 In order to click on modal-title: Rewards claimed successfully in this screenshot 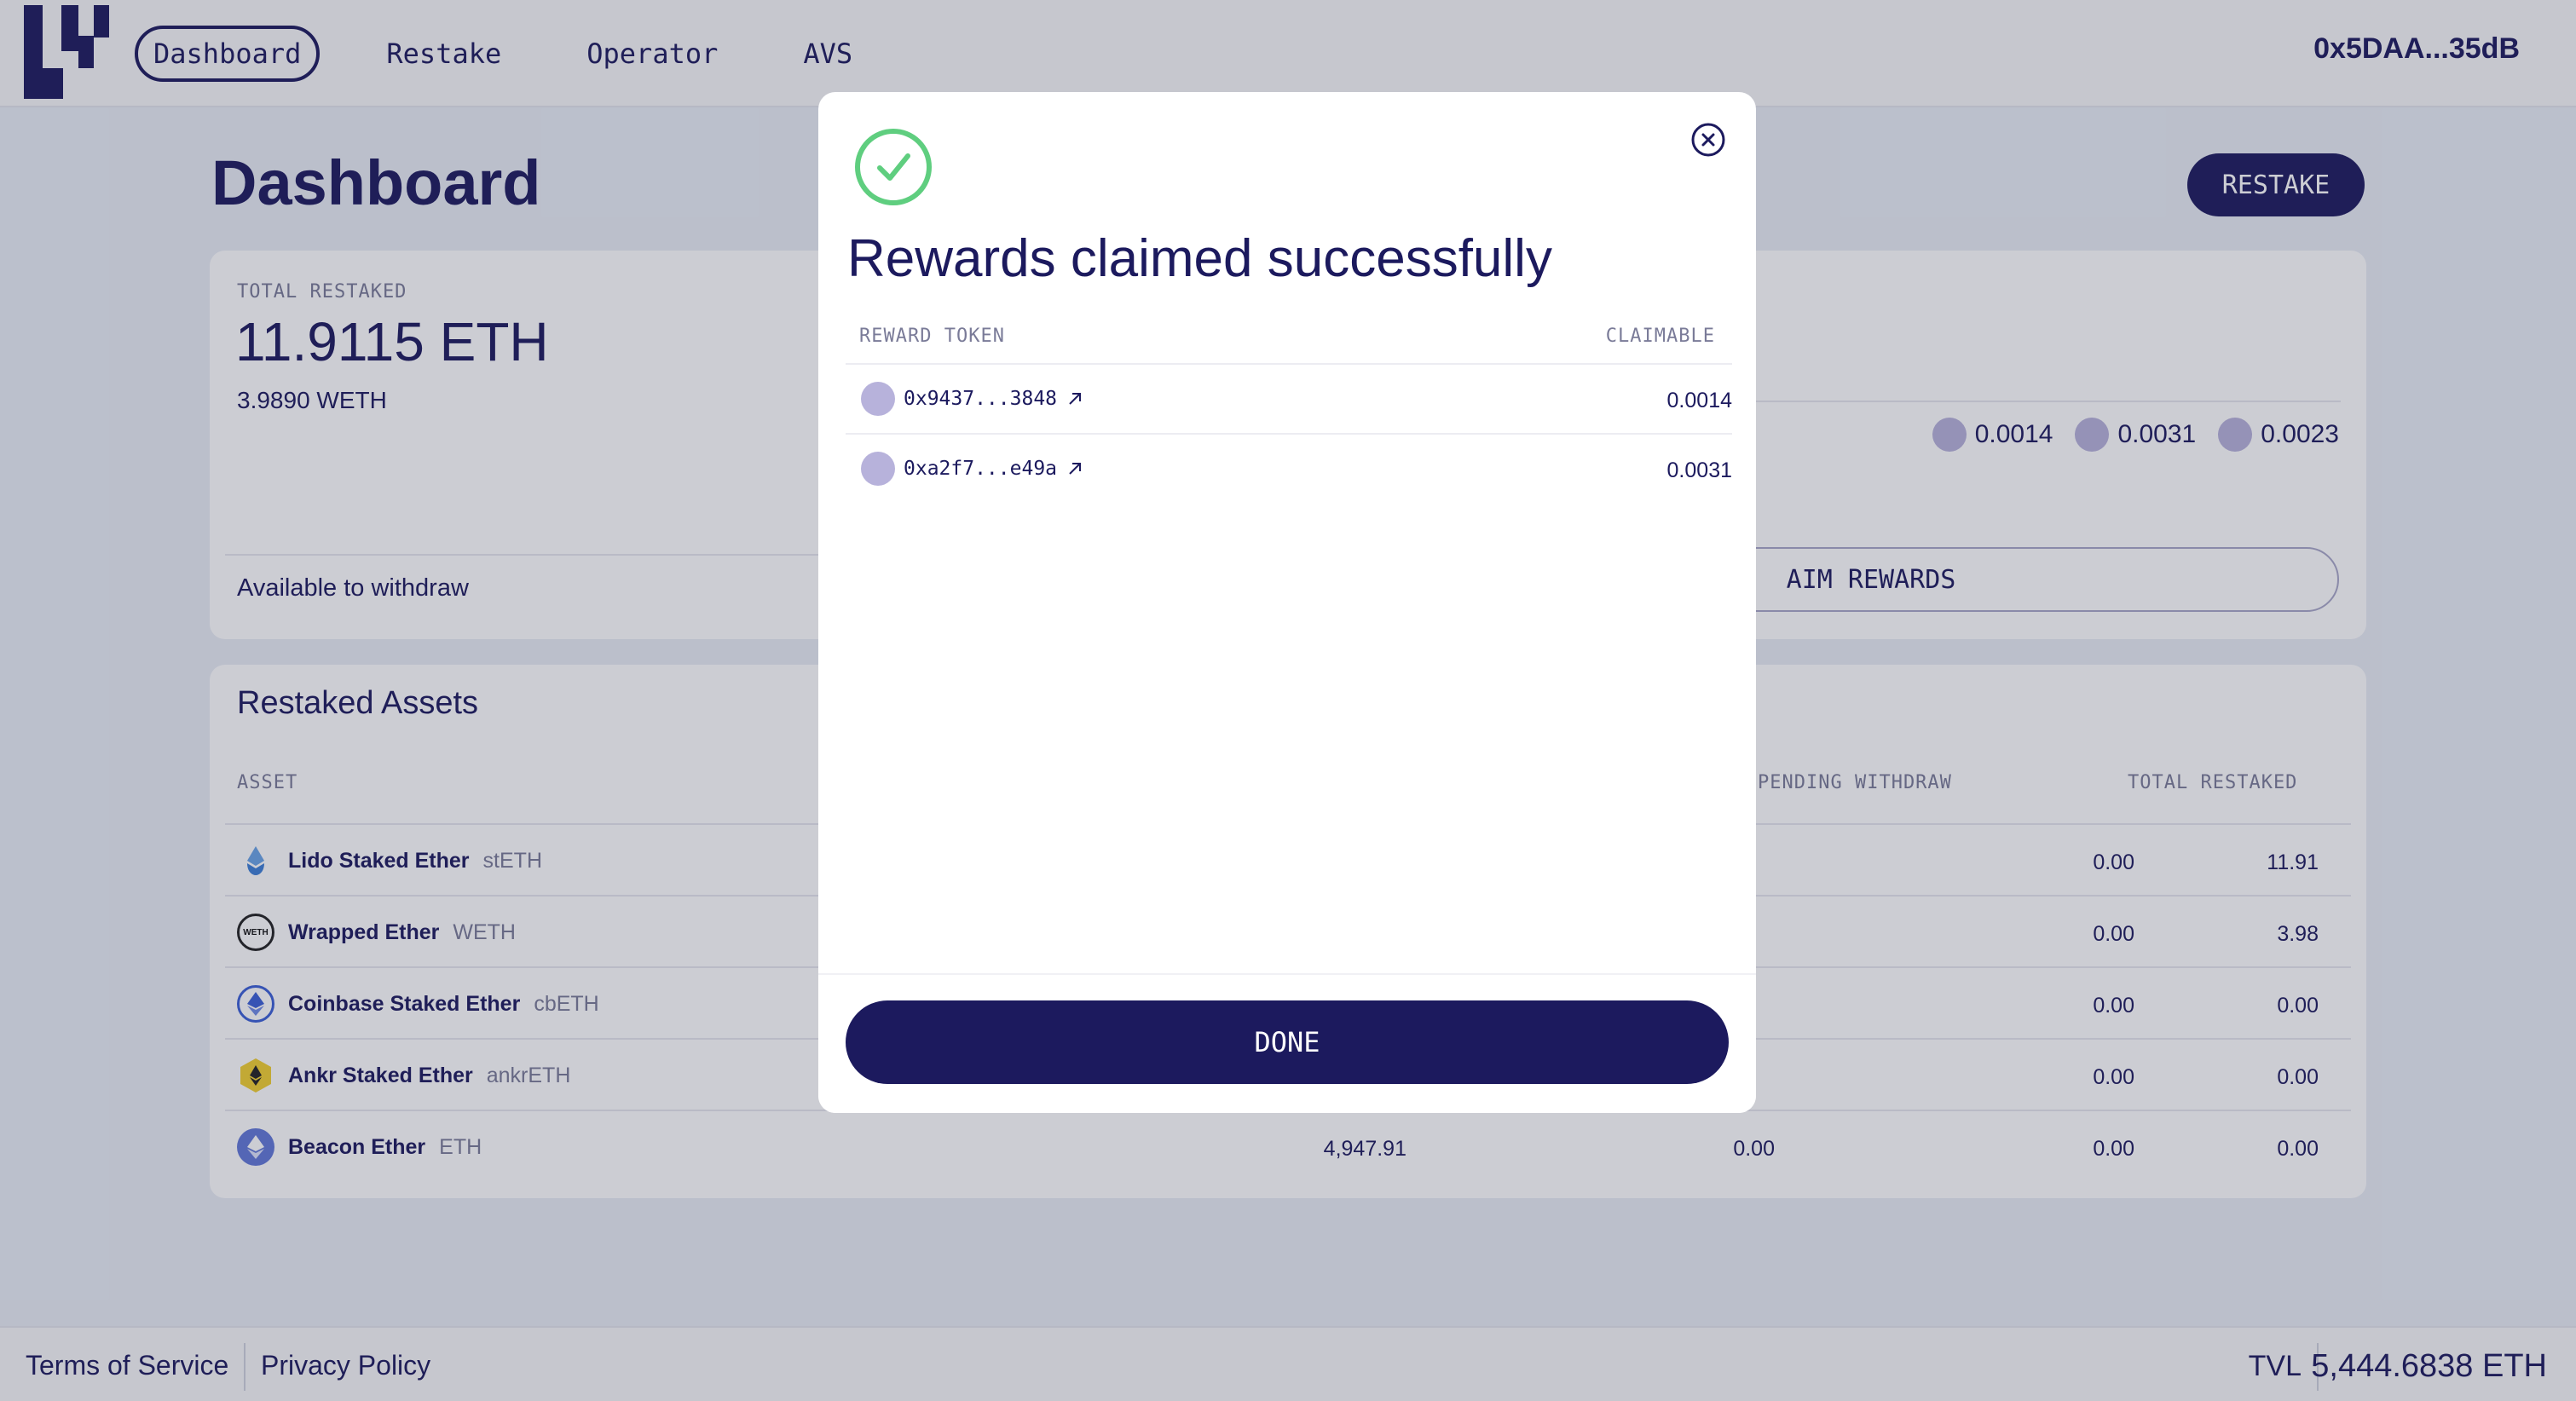, I will do `click(1199, 258)`.